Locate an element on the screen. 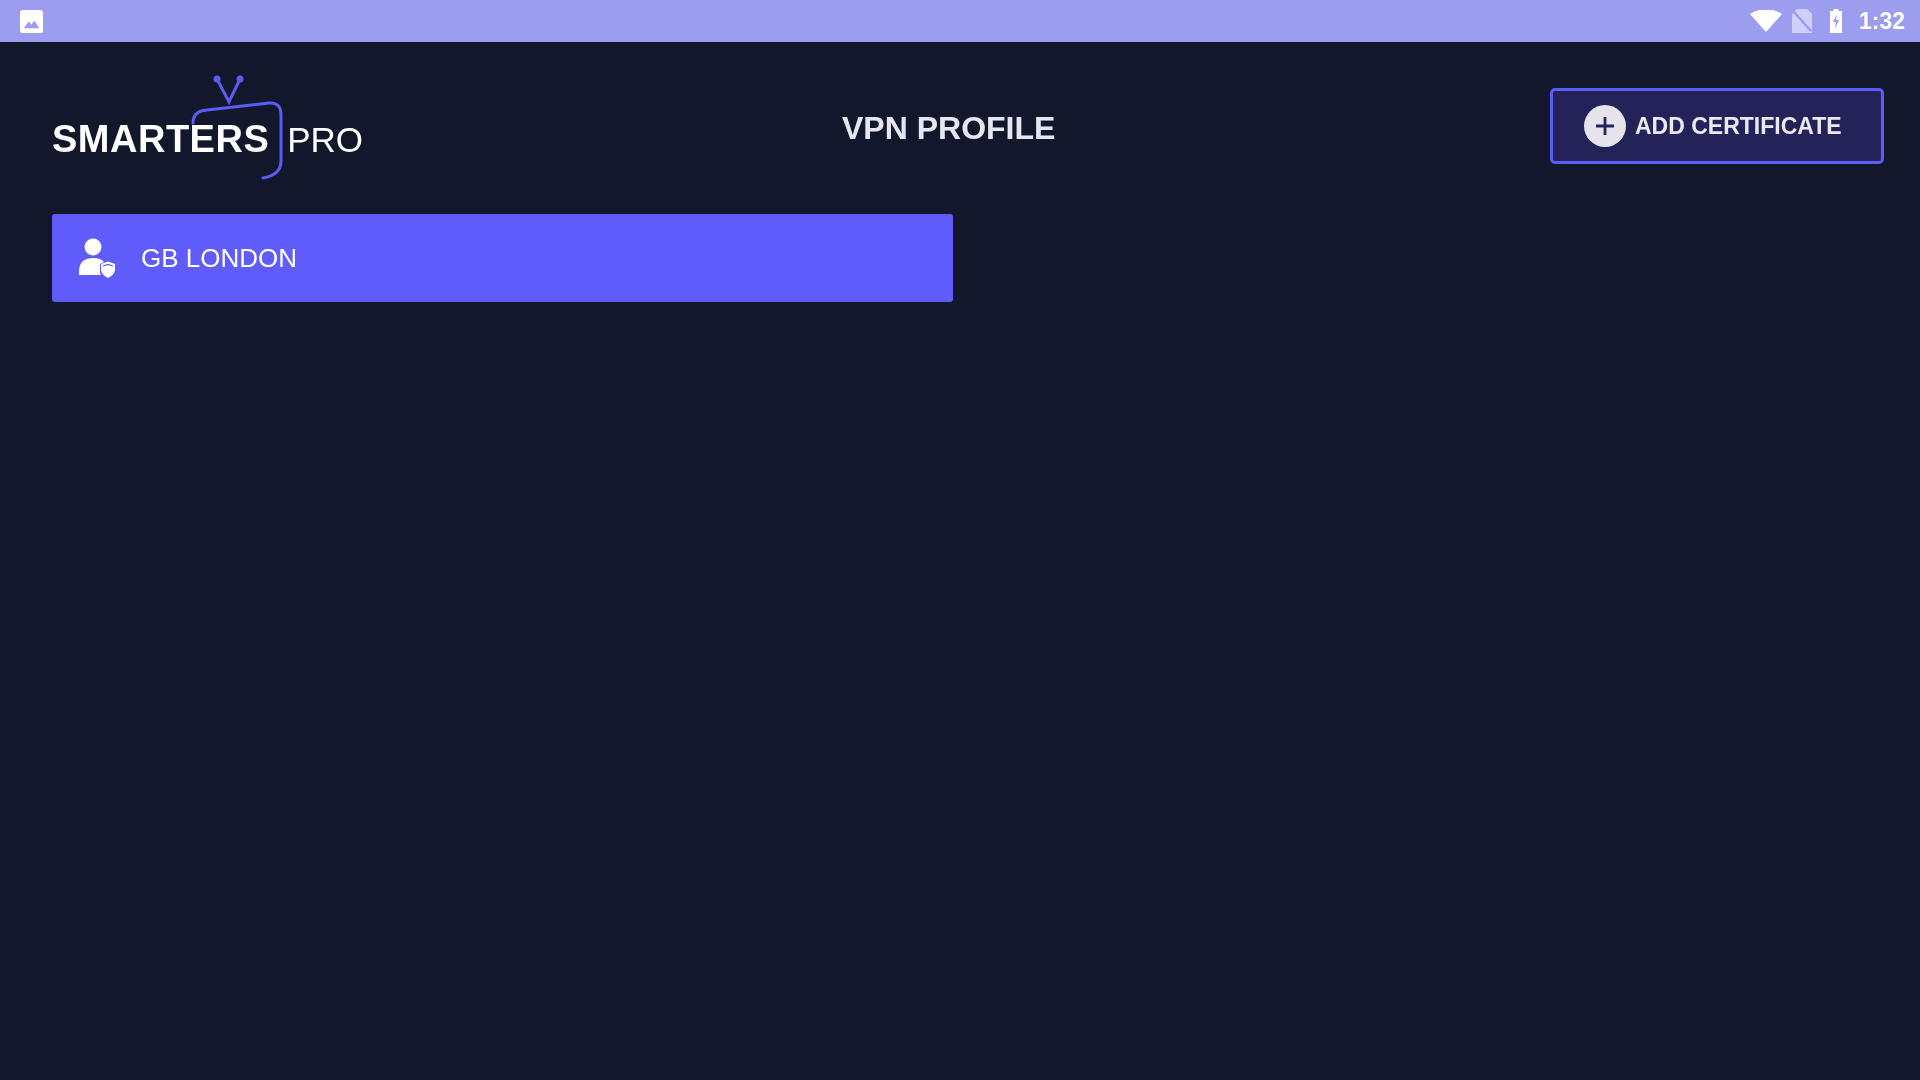 This screenshot has height=1080, width=1920. page-title: VPN PROFILE is located at coordinates (949, 128).